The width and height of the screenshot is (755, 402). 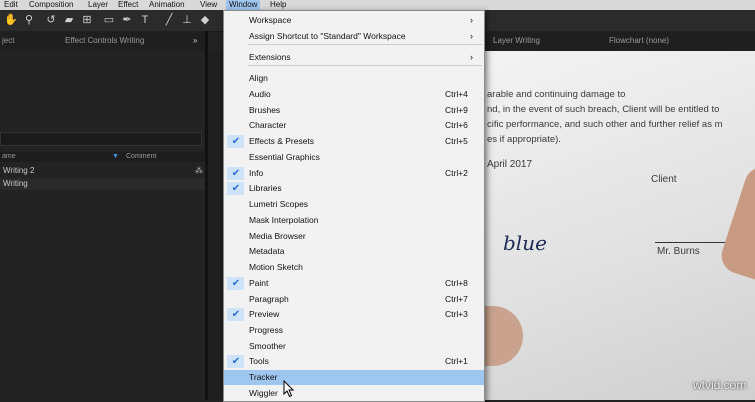 What do you see at coordinates (169, 20) in the screenshot?
I see `brush-tool-icon: ╱` at bounding box center [169, 20].